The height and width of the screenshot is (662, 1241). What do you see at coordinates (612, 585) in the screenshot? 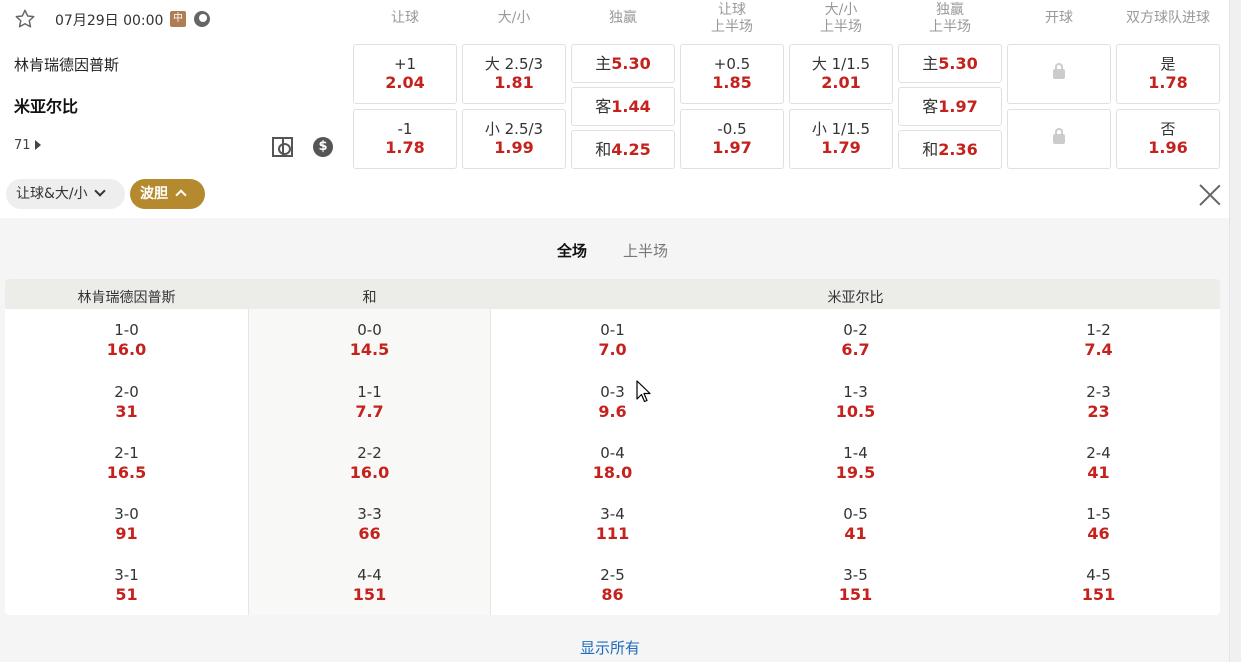
I see `correct-score-cell: 2-5 86` at bounding box center [612, 585].